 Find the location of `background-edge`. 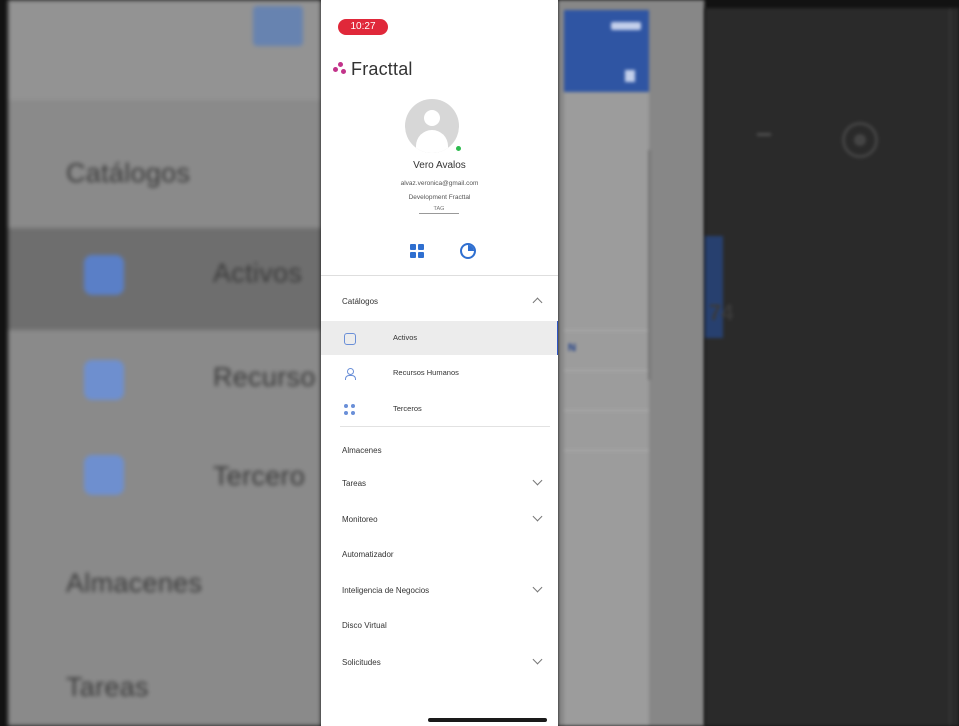

background-edge is located at coordinates (950, 367).